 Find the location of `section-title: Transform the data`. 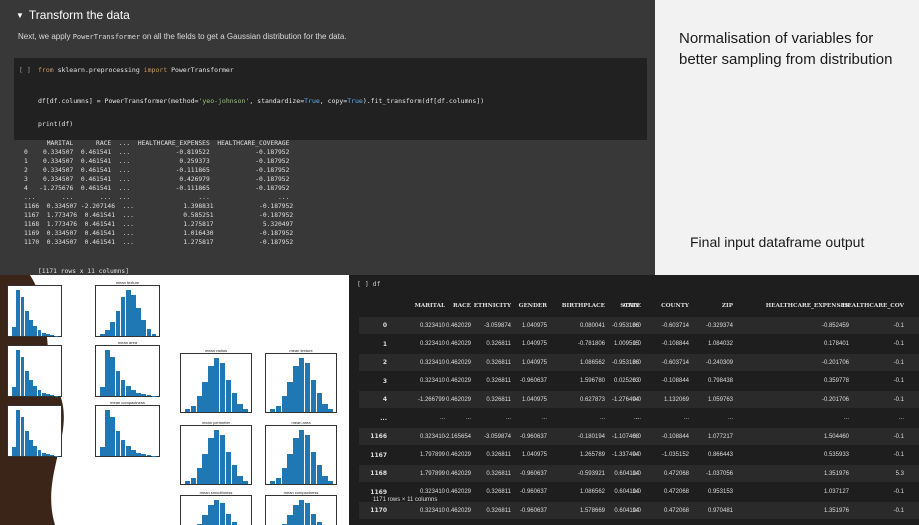

section-title: Transform the data is located at coordinates (79, 15).